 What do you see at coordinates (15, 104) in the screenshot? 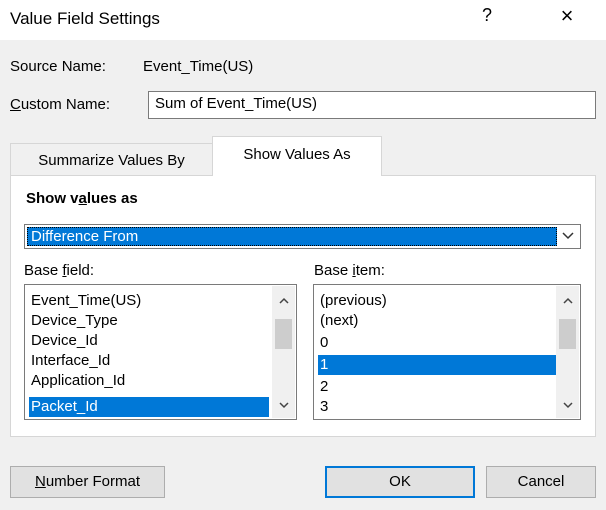
I see `custom-name-accesskey: C` at bounding box center [15, 104].